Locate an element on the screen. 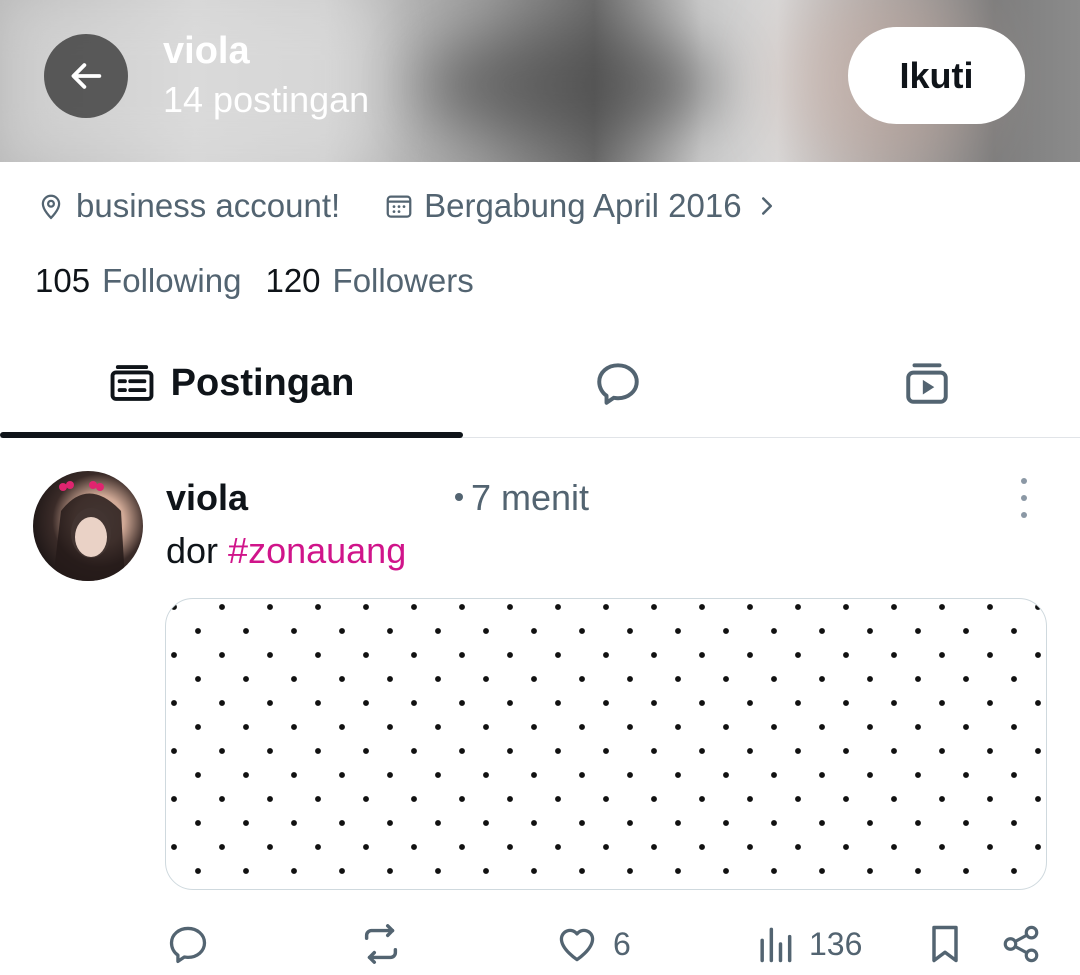 This screenshot has width=1080, height=975. bookmark-icon is located at coordinates (945, 944).